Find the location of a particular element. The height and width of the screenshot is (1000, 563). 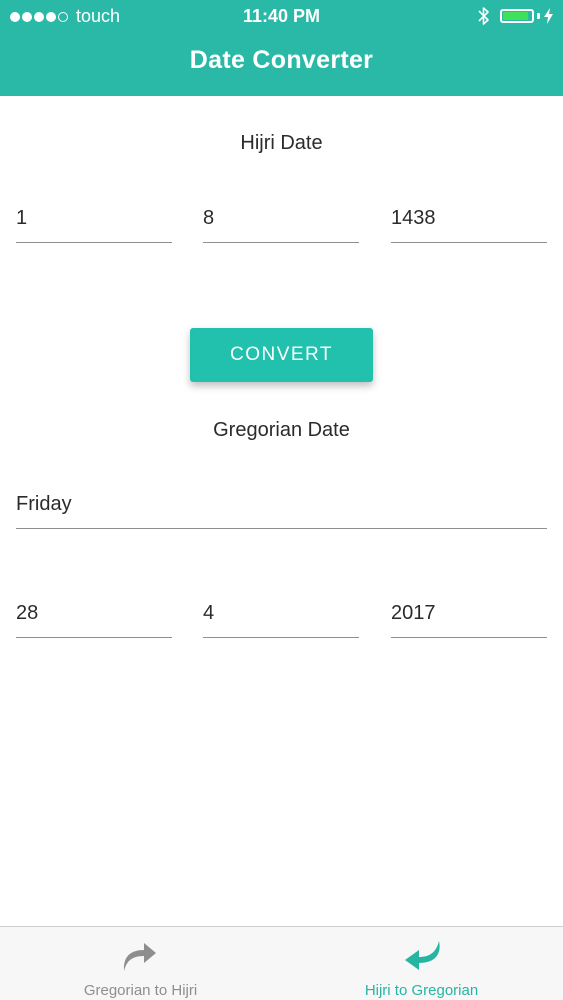

hijri-date-label: Hijri Date is located at coordinates (281, 143).